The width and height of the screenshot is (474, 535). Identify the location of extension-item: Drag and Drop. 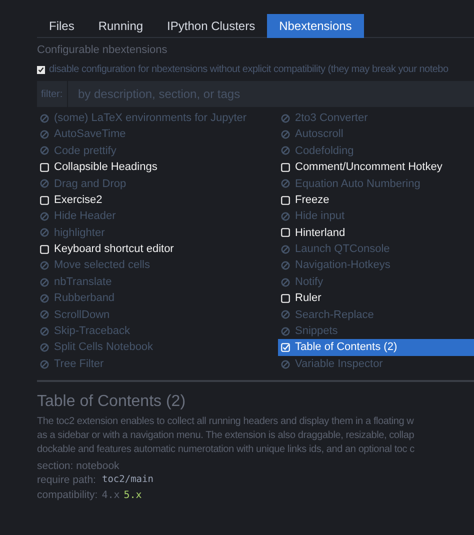
(157, 184).